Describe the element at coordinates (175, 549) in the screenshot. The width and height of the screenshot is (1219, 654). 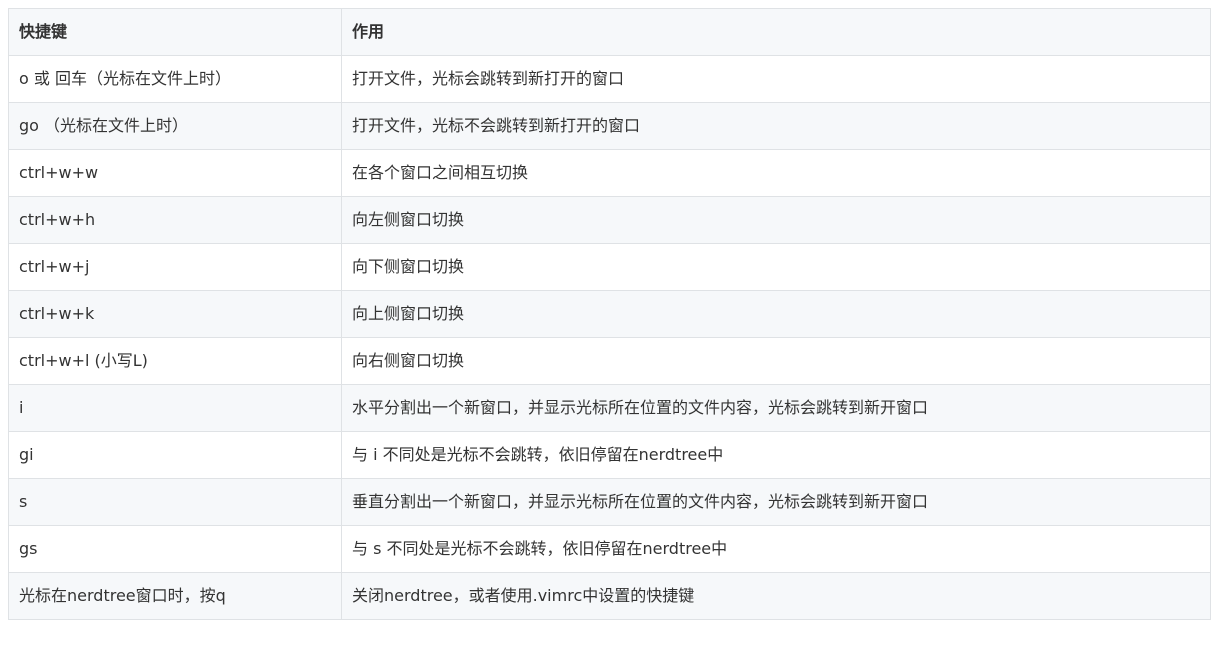
I see `shortcut-cell: gs` at that location.